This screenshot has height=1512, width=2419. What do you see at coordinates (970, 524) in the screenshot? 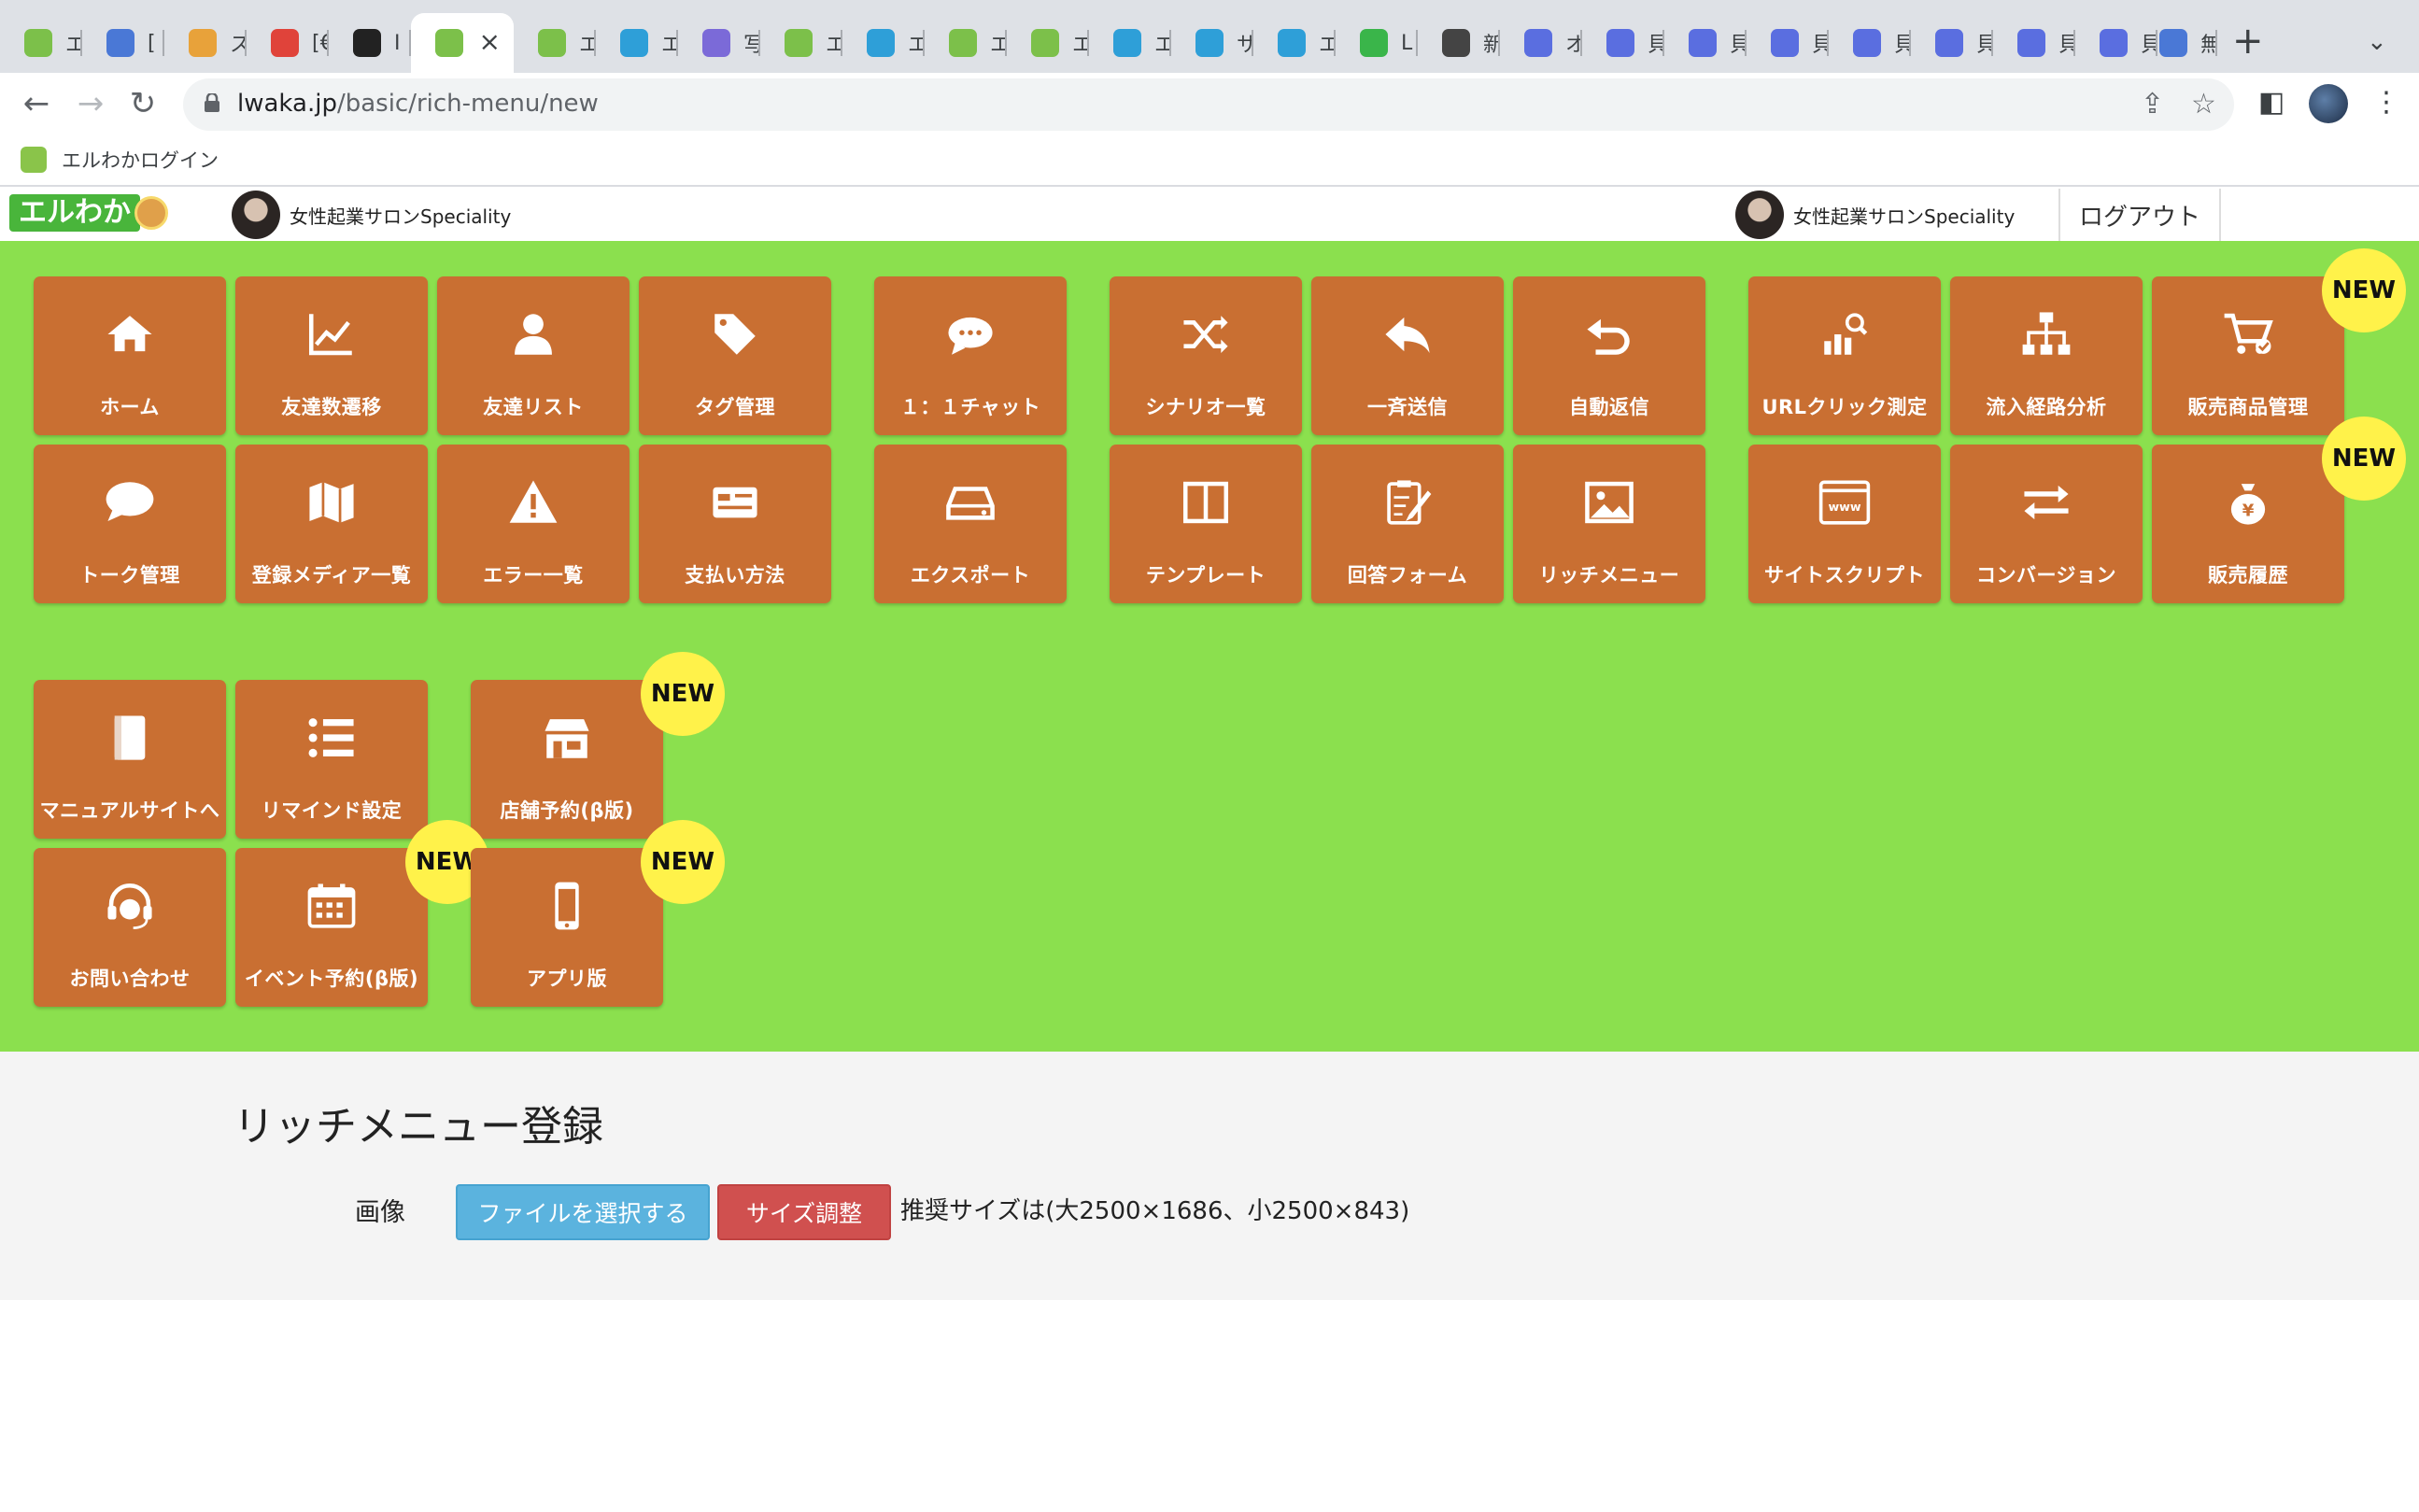
I see `menu-tile: エクスポート` at bounding box center [970, 524].